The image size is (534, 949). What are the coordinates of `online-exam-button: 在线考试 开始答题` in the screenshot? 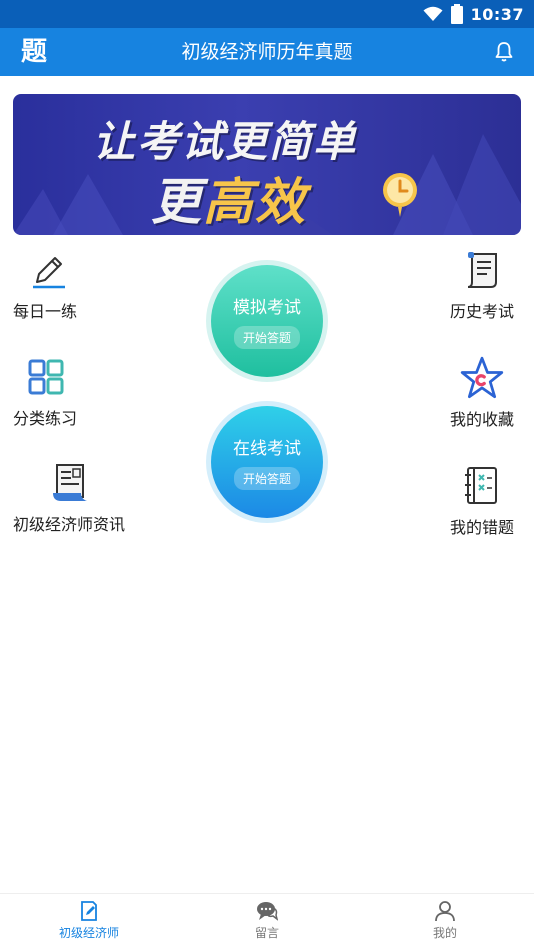 It's located at (267, 462).